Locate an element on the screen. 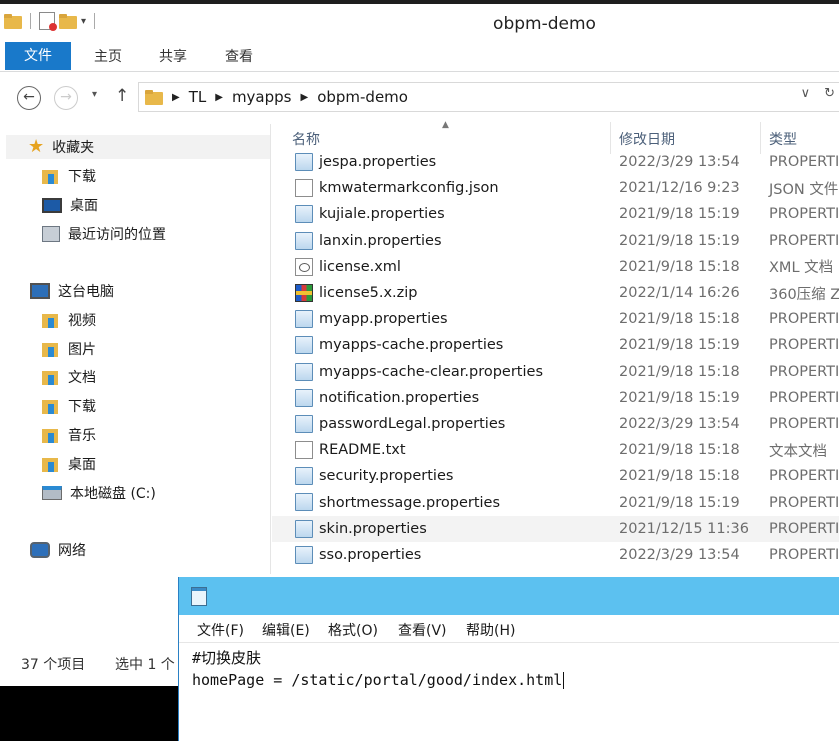 This screenshot has height=741, width=839. refresh-icon: ↻ is located at coordinates (829, 93).